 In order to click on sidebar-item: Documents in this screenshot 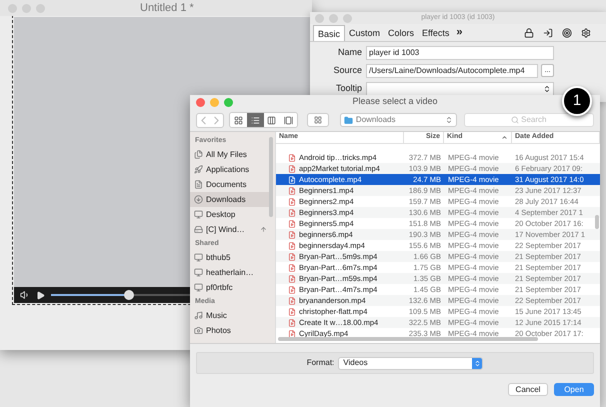, I will do `click(229, 184)`.